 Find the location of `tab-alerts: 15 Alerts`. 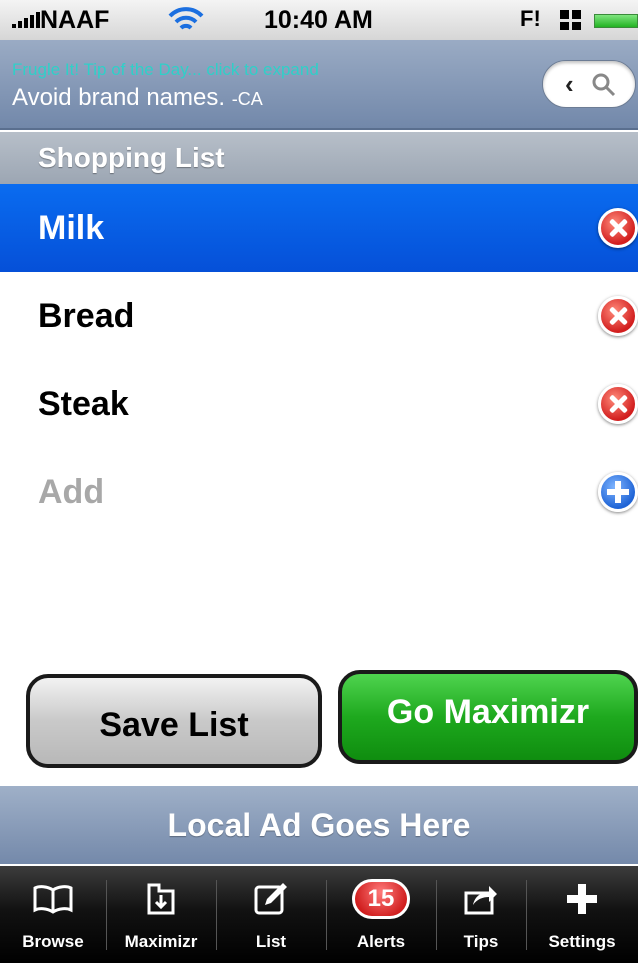

tab-alerts: 15 Alerts is located at coordinates (381, 914).